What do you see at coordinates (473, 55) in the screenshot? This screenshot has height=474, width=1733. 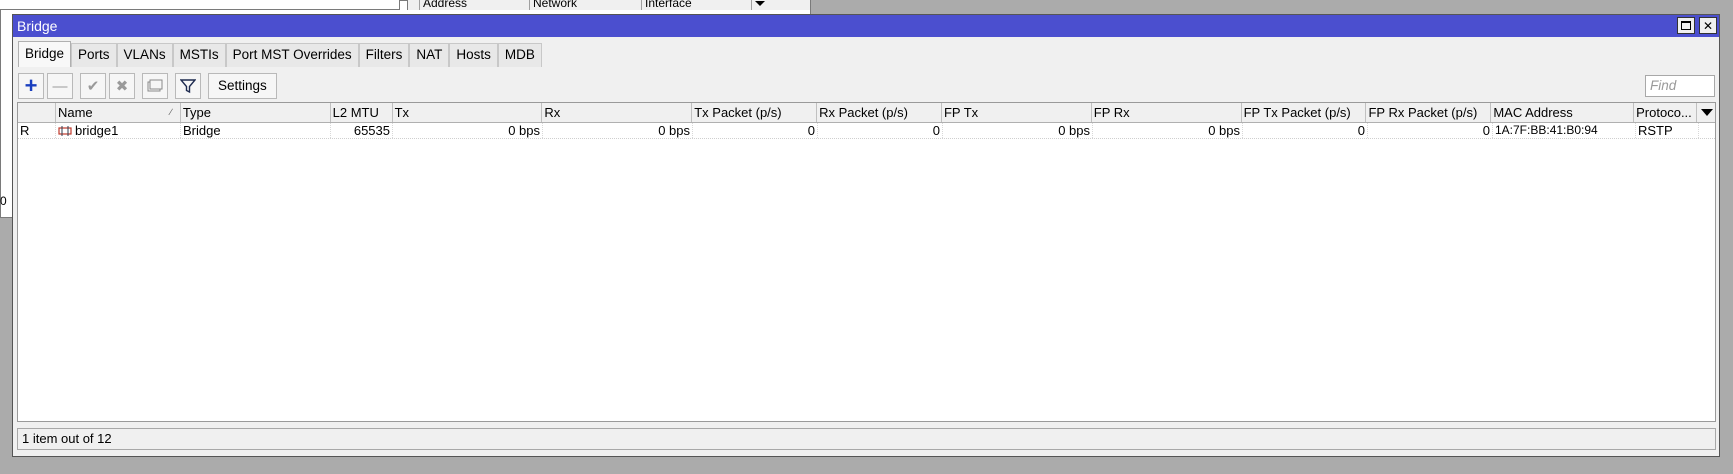 I see `tab-hosts: Hosts` at bounding box center [473, 55].